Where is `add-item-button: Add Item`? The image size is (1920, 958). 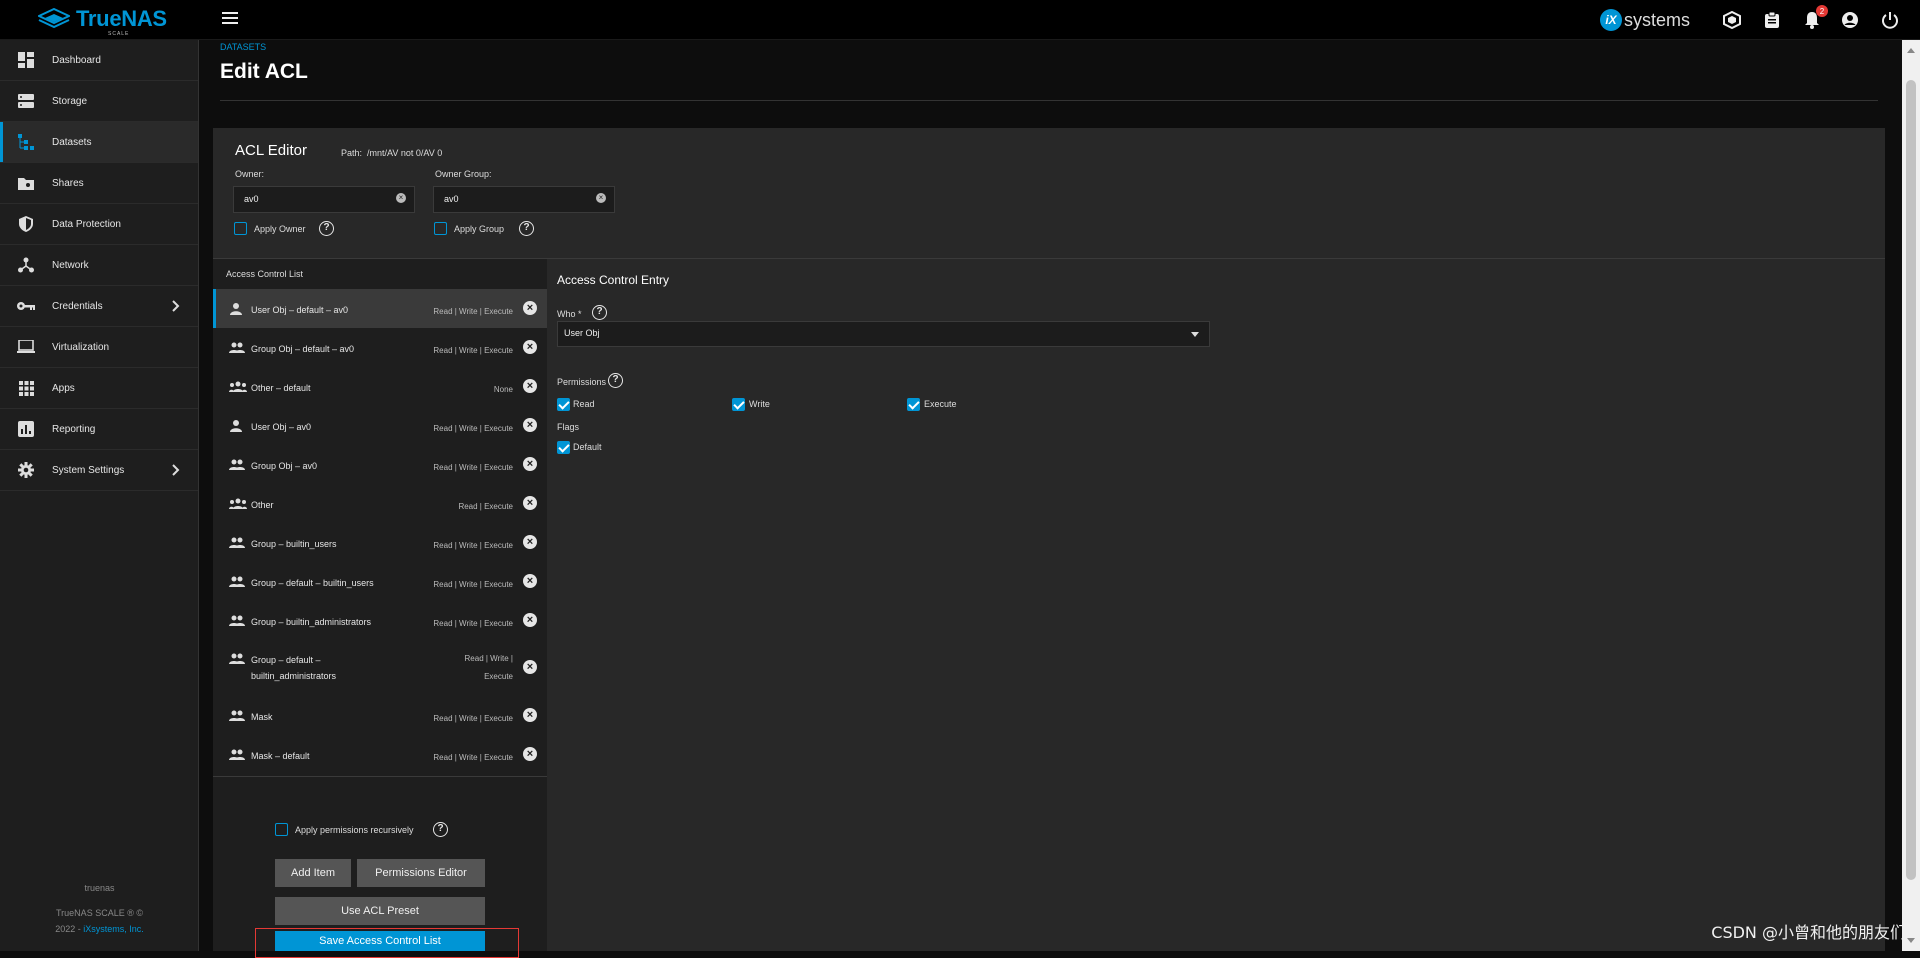
add-item-button: Add Item is located at coordinates (313, 873).